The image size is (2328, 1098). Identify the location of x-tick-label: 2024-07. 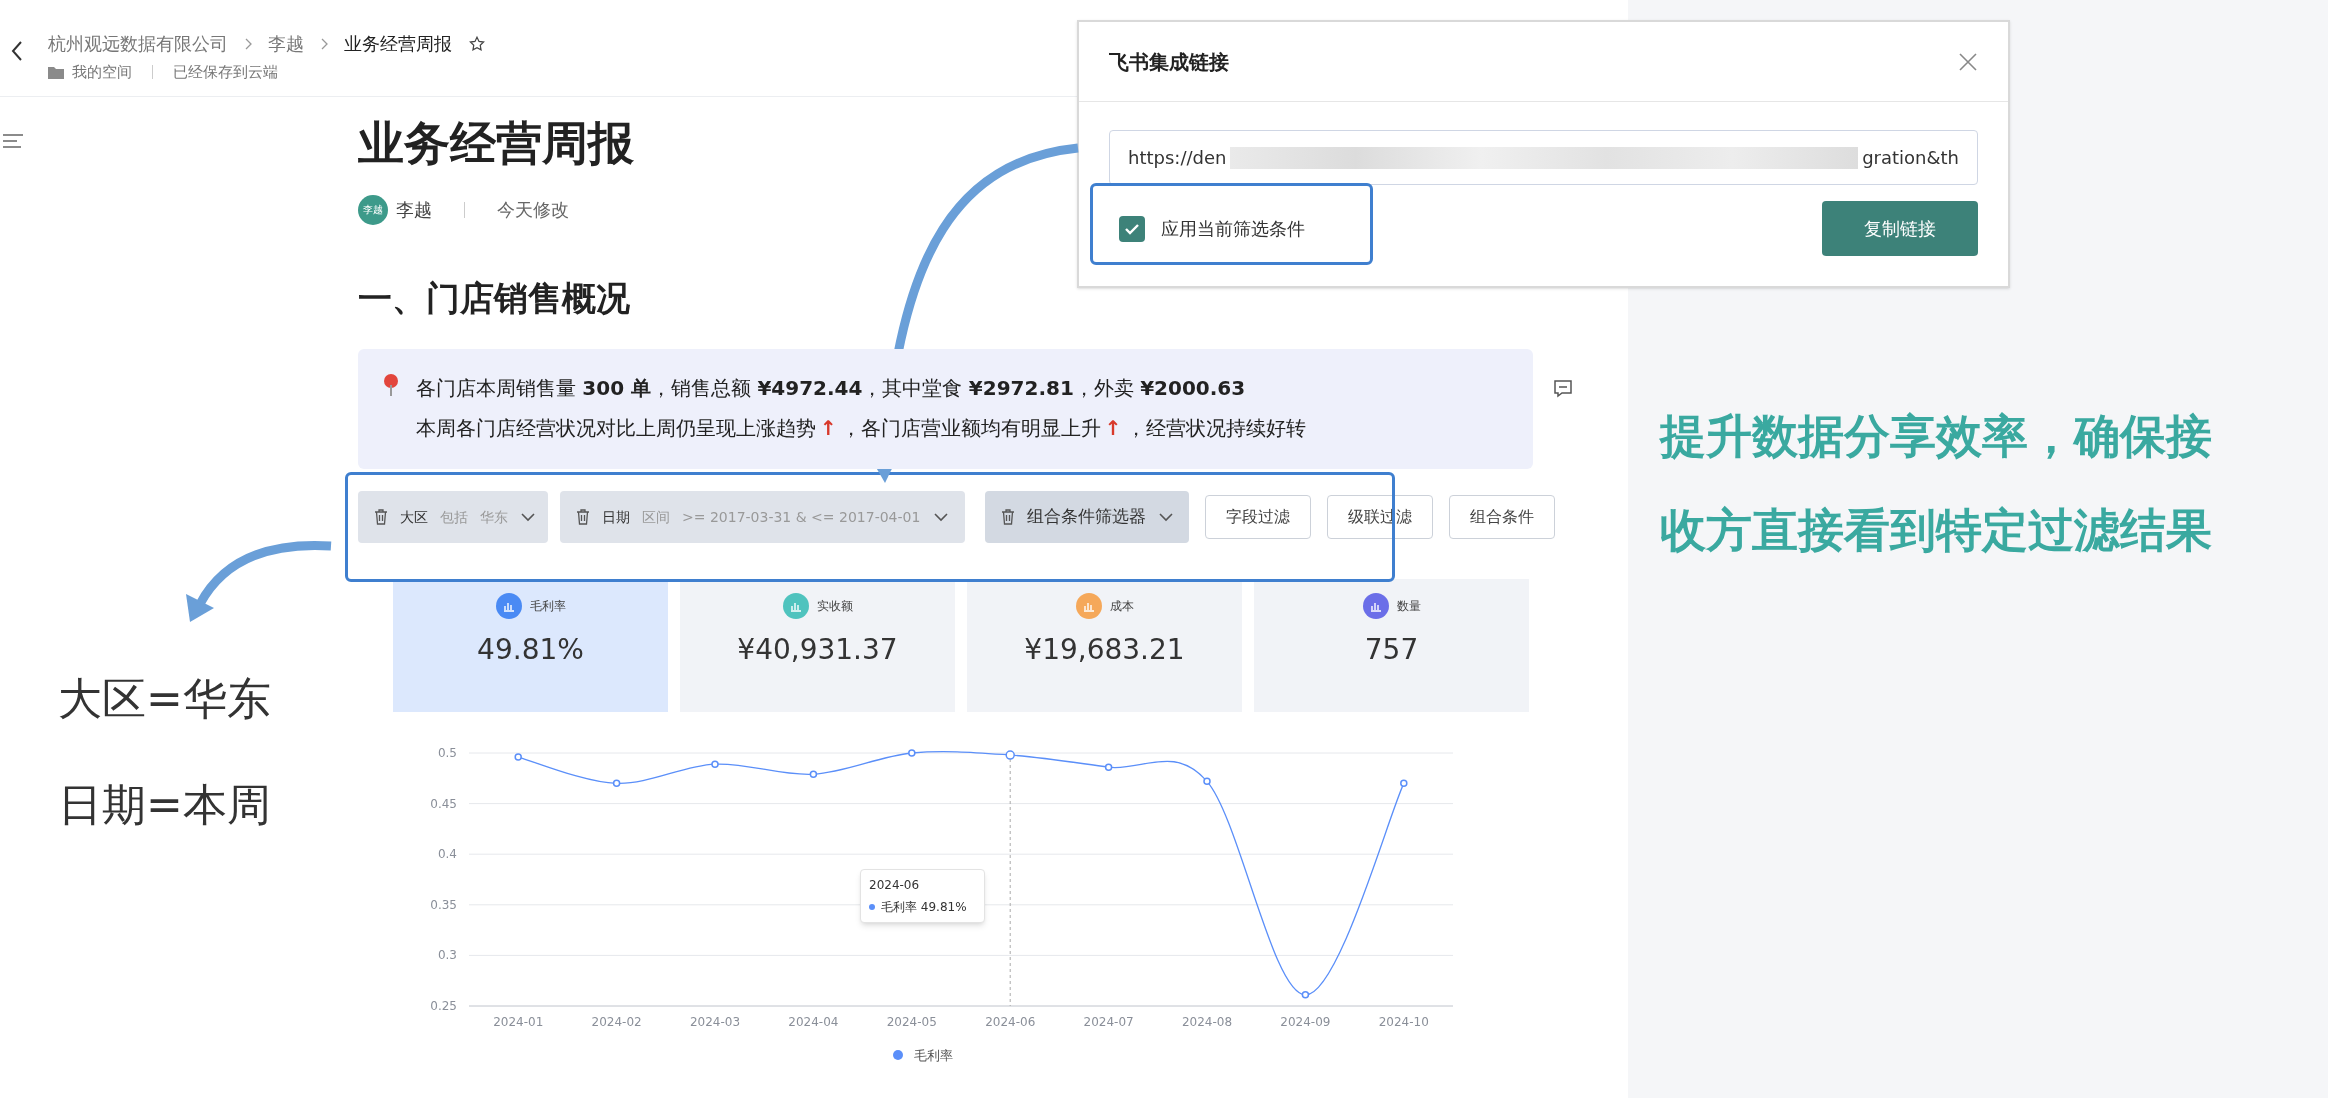
(1108, 1022).